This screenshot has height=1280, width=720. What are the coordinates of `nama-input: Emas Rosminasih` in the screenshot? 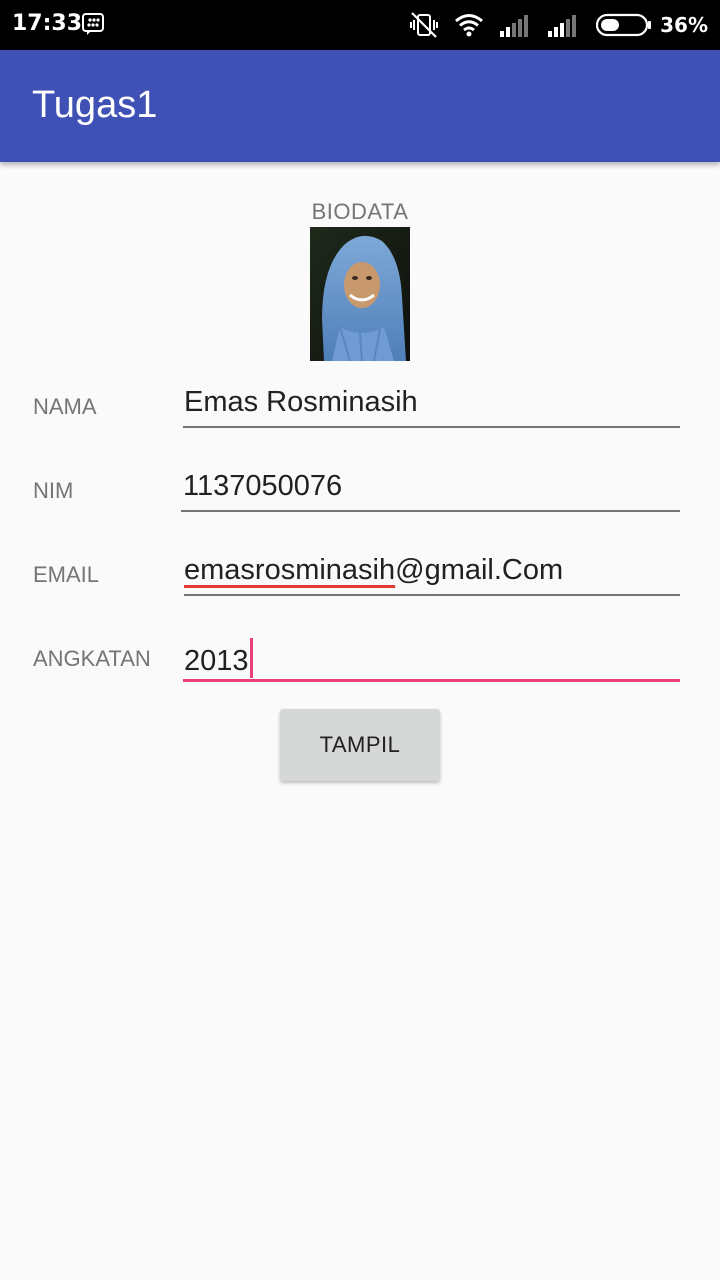 It's located at (301, 402).